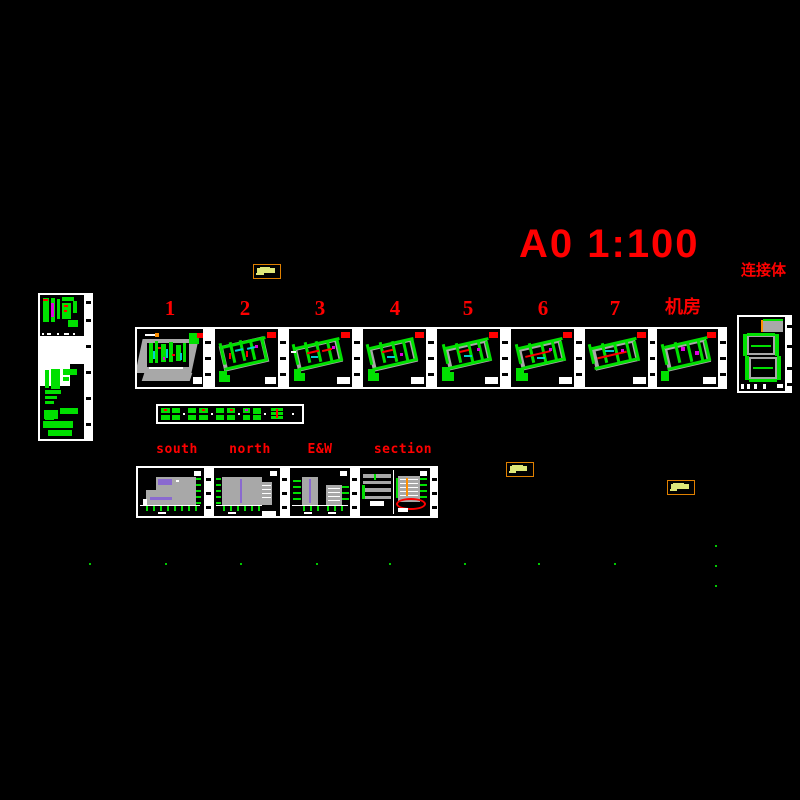  I want to click on plan-label-1: 1, so click(170, 308).